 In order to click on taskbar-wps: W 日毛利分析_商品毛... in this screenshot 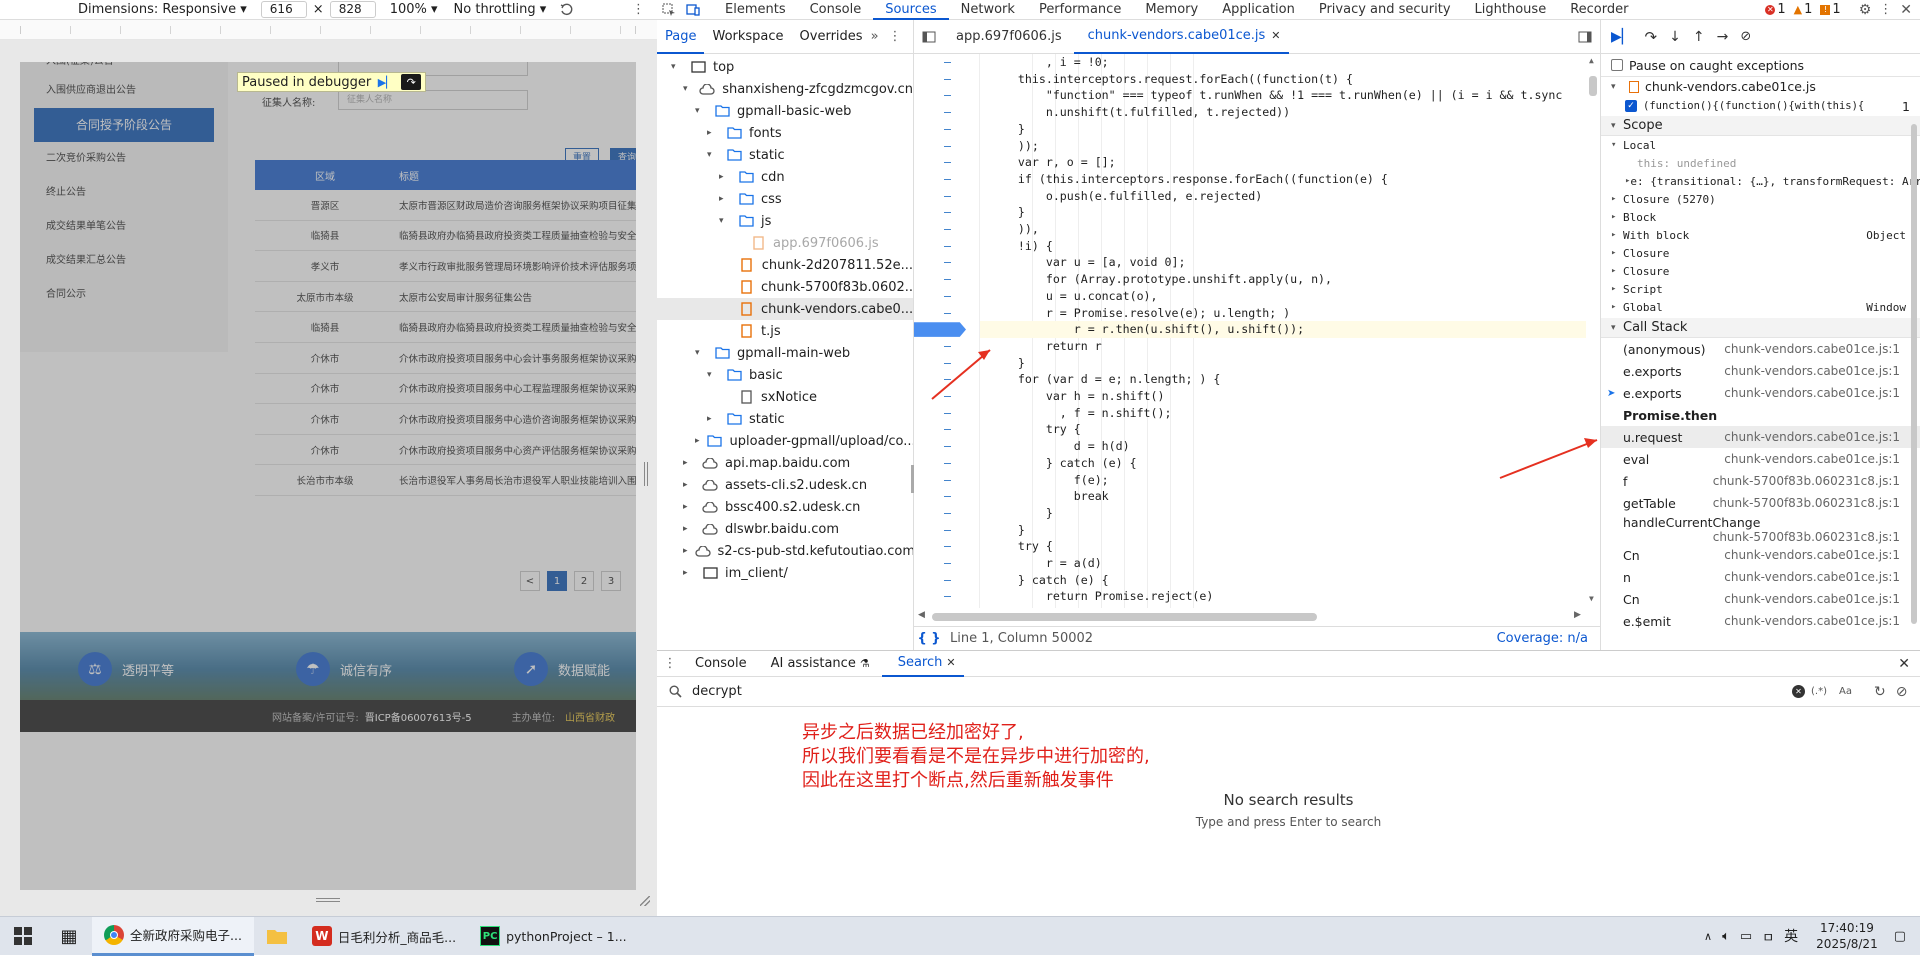, I will do `click(384, 936)`.